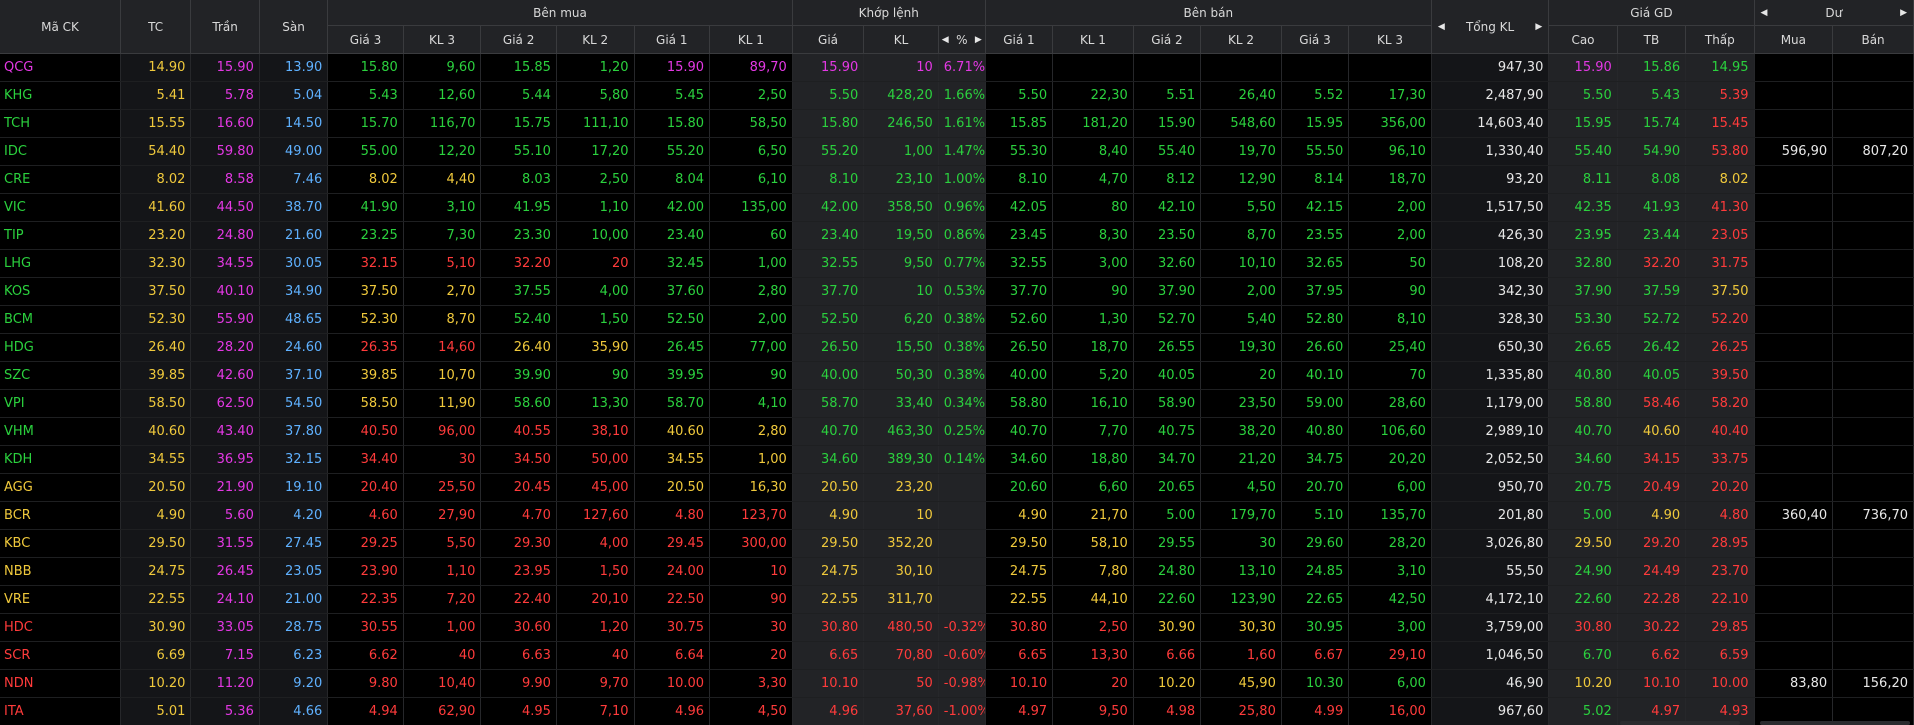 The width and height of the screenshot is (1914, 725). I want to click on col-symbol: Mã CK, so click(60, 27).